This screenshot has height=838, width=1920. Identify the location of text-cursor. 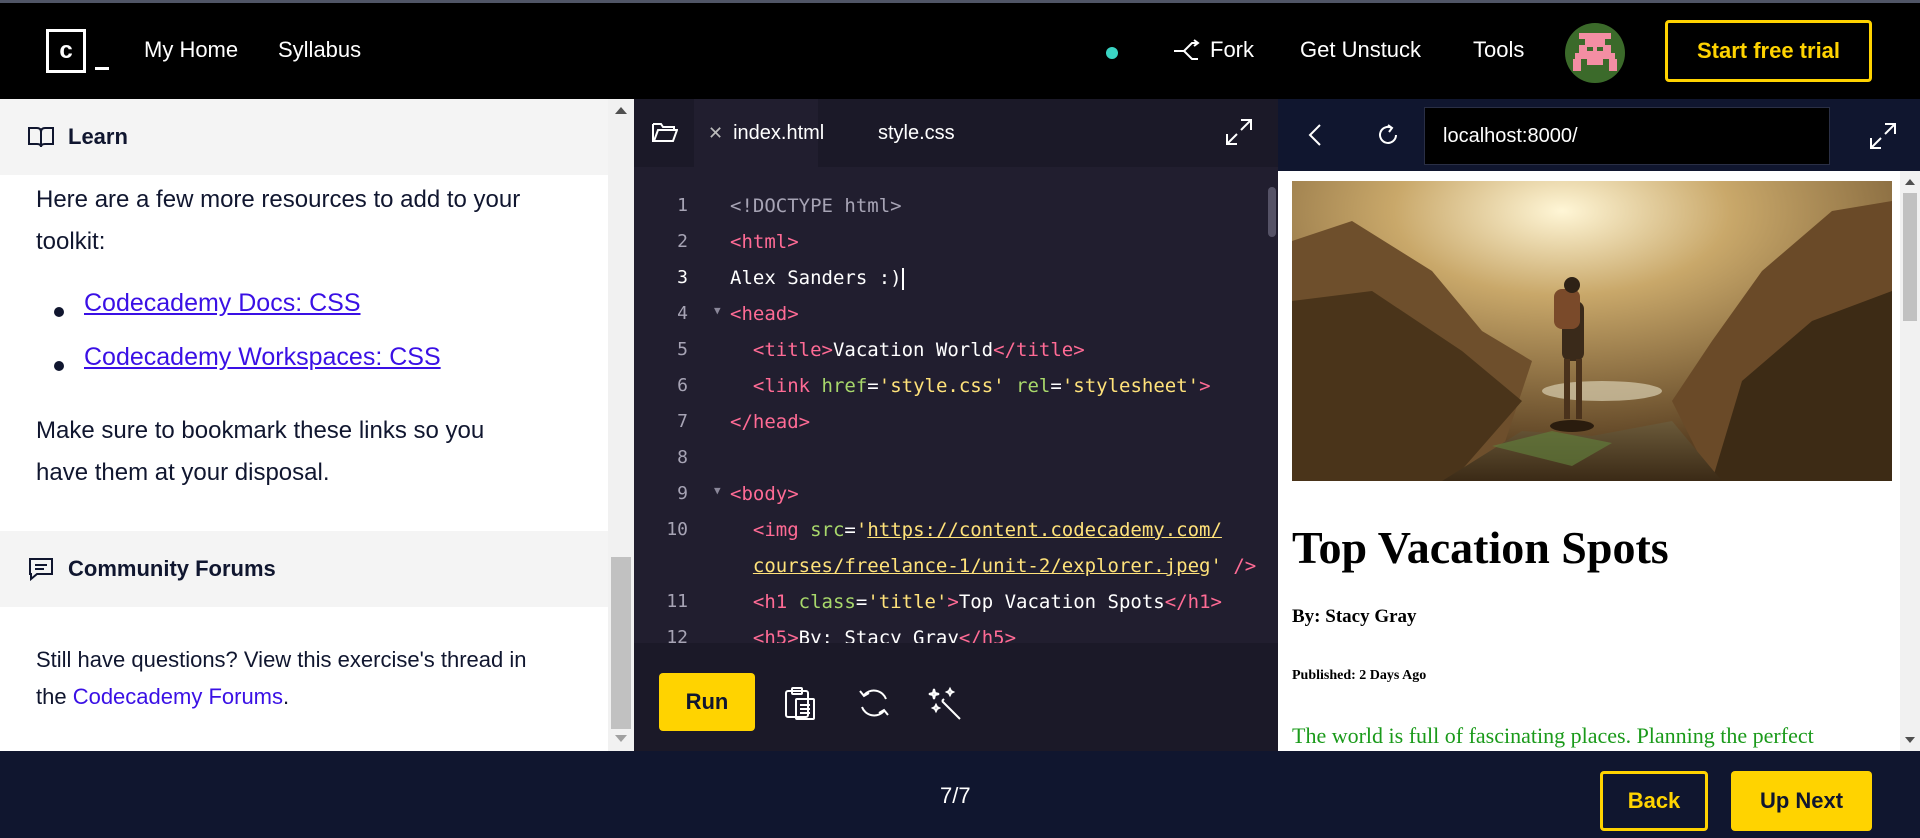
(902, 278).